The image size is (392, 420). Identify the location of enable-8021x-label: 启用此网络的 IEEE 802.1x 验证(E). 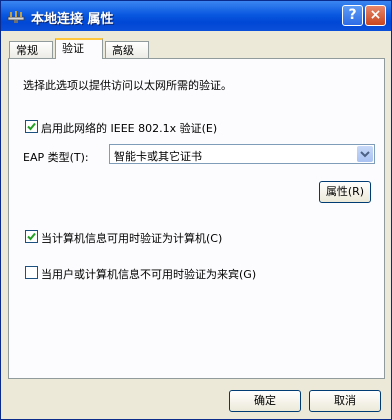
(129, 128).